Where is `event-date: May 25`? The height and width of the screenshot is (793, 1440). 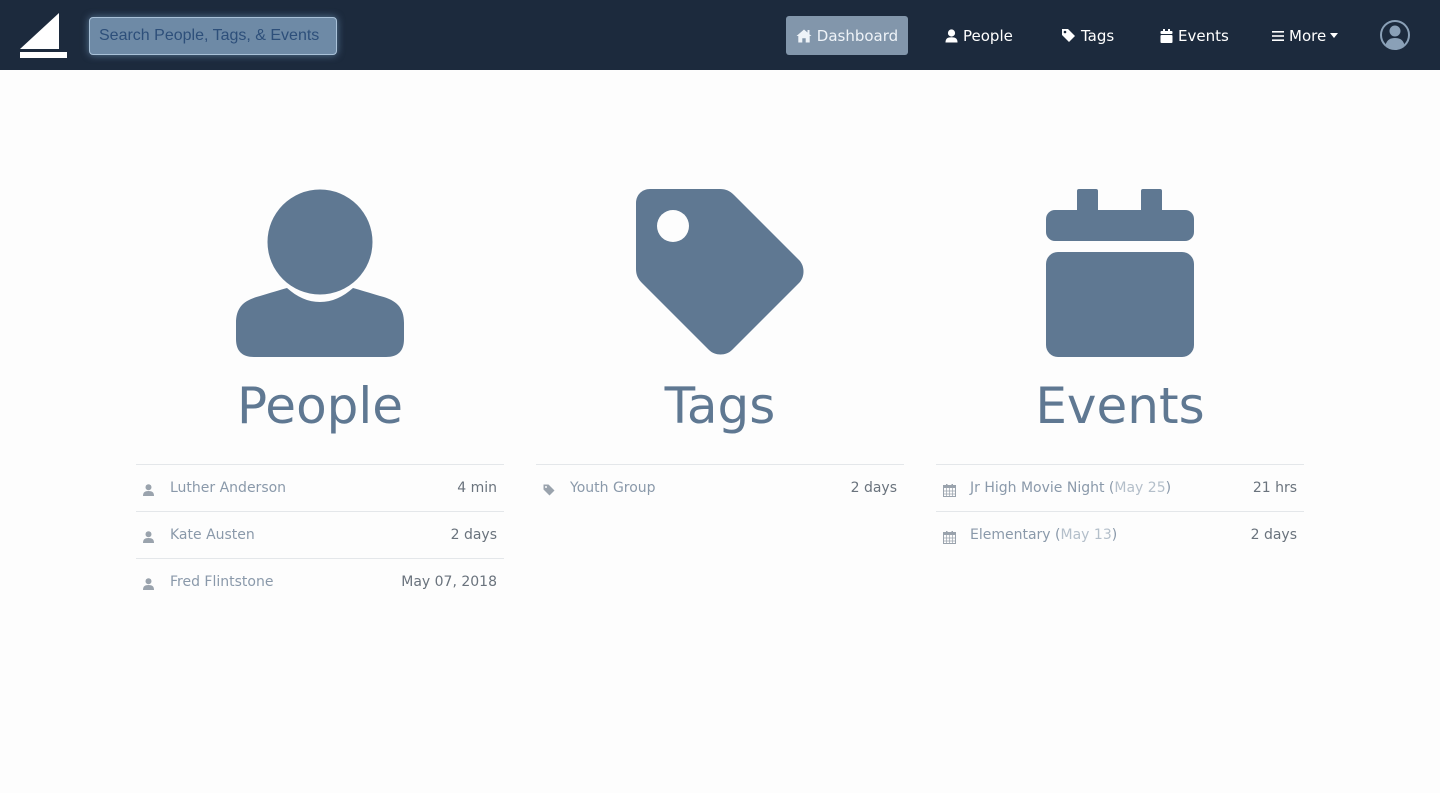
event-date: May 25 is located at coordinates (1140, 488).